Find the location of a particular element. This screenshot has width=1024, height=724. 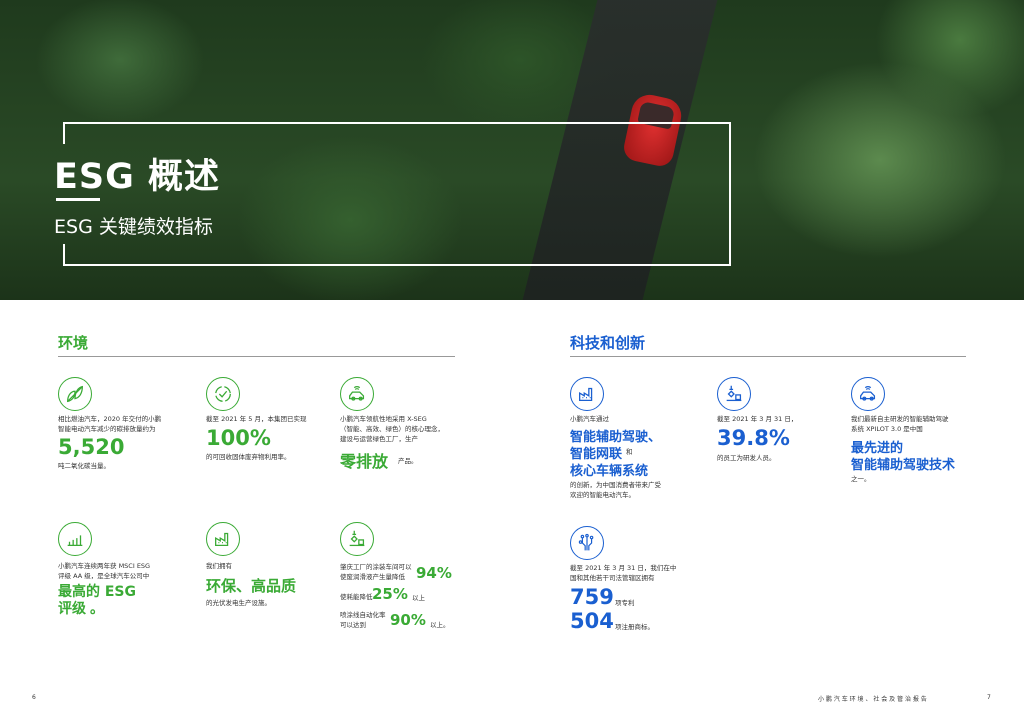

tech-text: 之一。 is located at coordinates (861, 479).